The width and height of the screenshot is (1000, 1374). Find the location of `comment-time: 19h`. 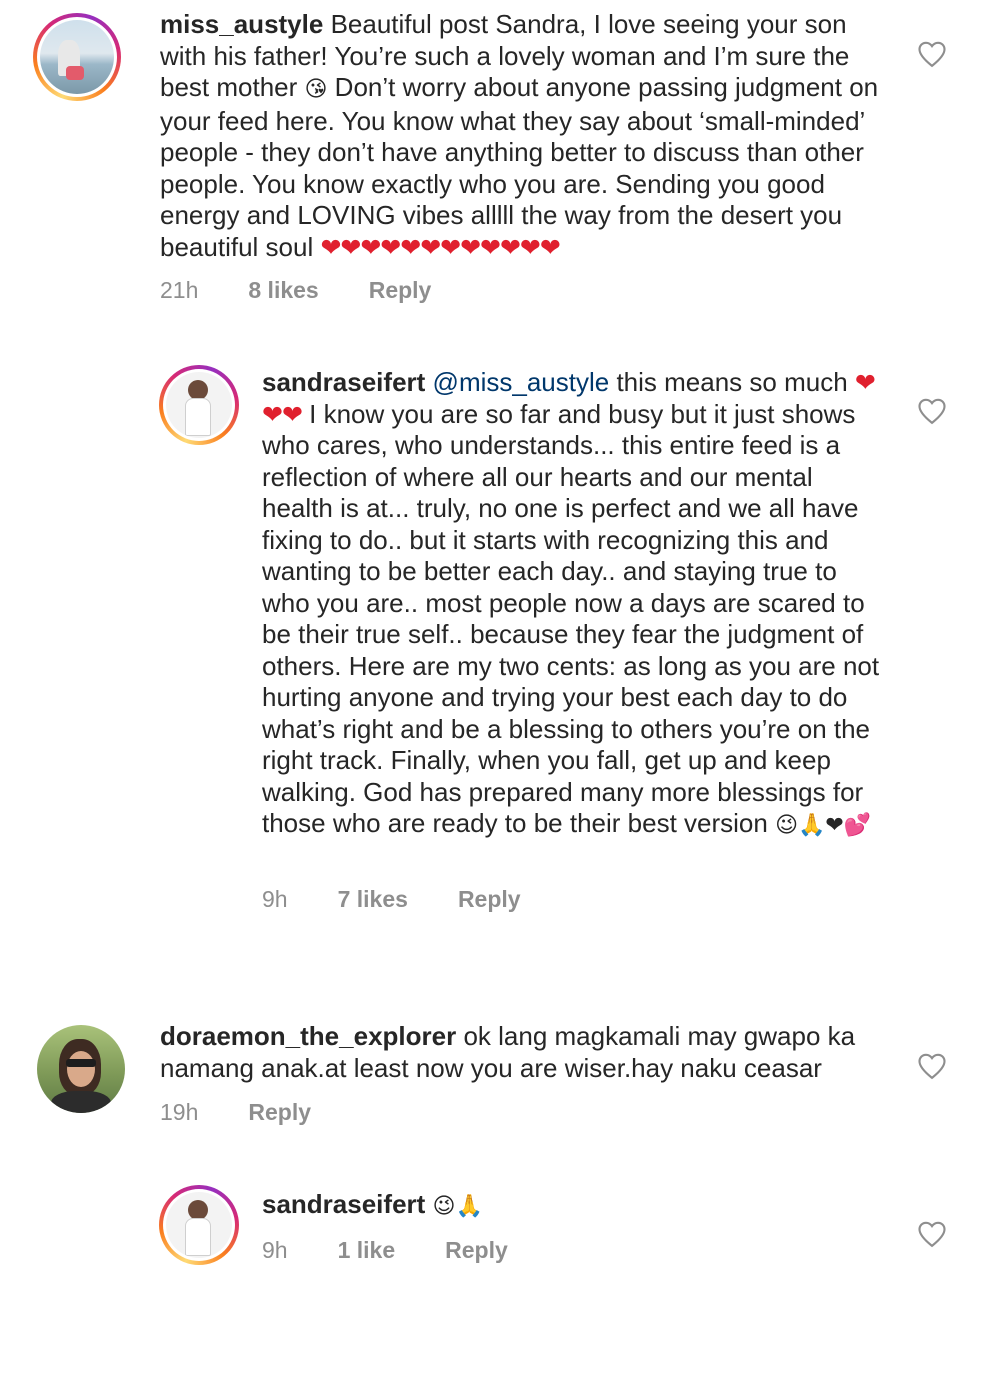

comment-time: 19h is located at coordinates (179, 1112).